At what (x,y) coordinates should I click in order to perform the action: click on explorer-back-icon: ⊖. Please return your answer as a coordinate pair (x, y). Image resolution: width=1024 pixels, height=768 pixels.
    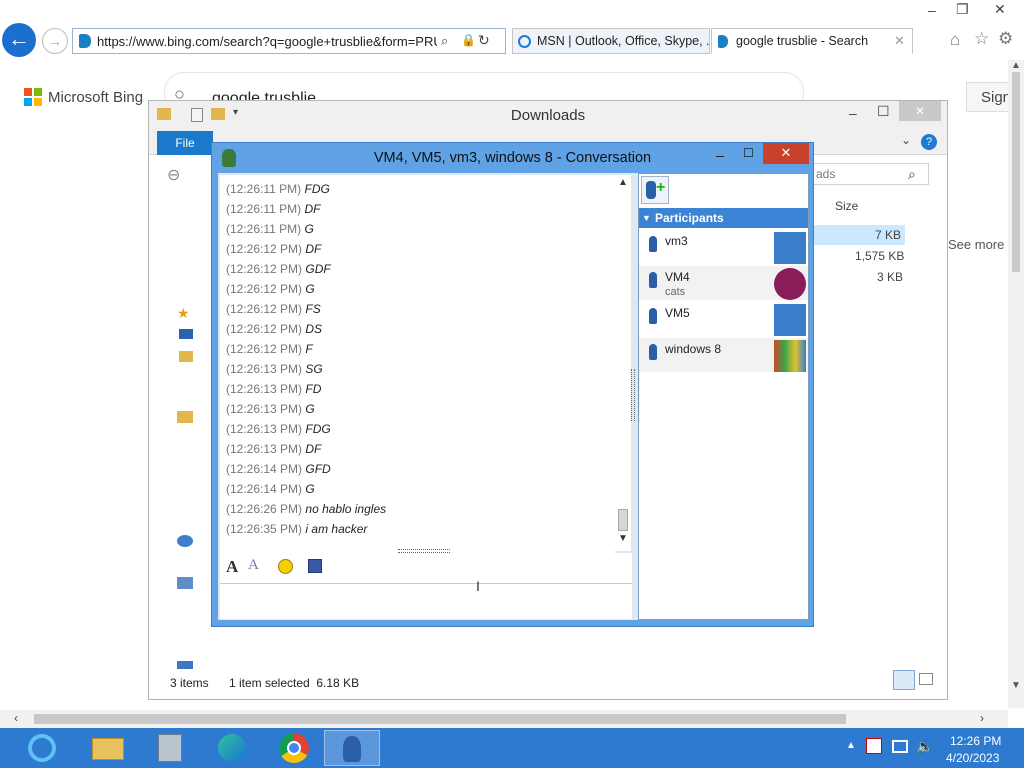
    Looking at the image, I should click on (173, 175).